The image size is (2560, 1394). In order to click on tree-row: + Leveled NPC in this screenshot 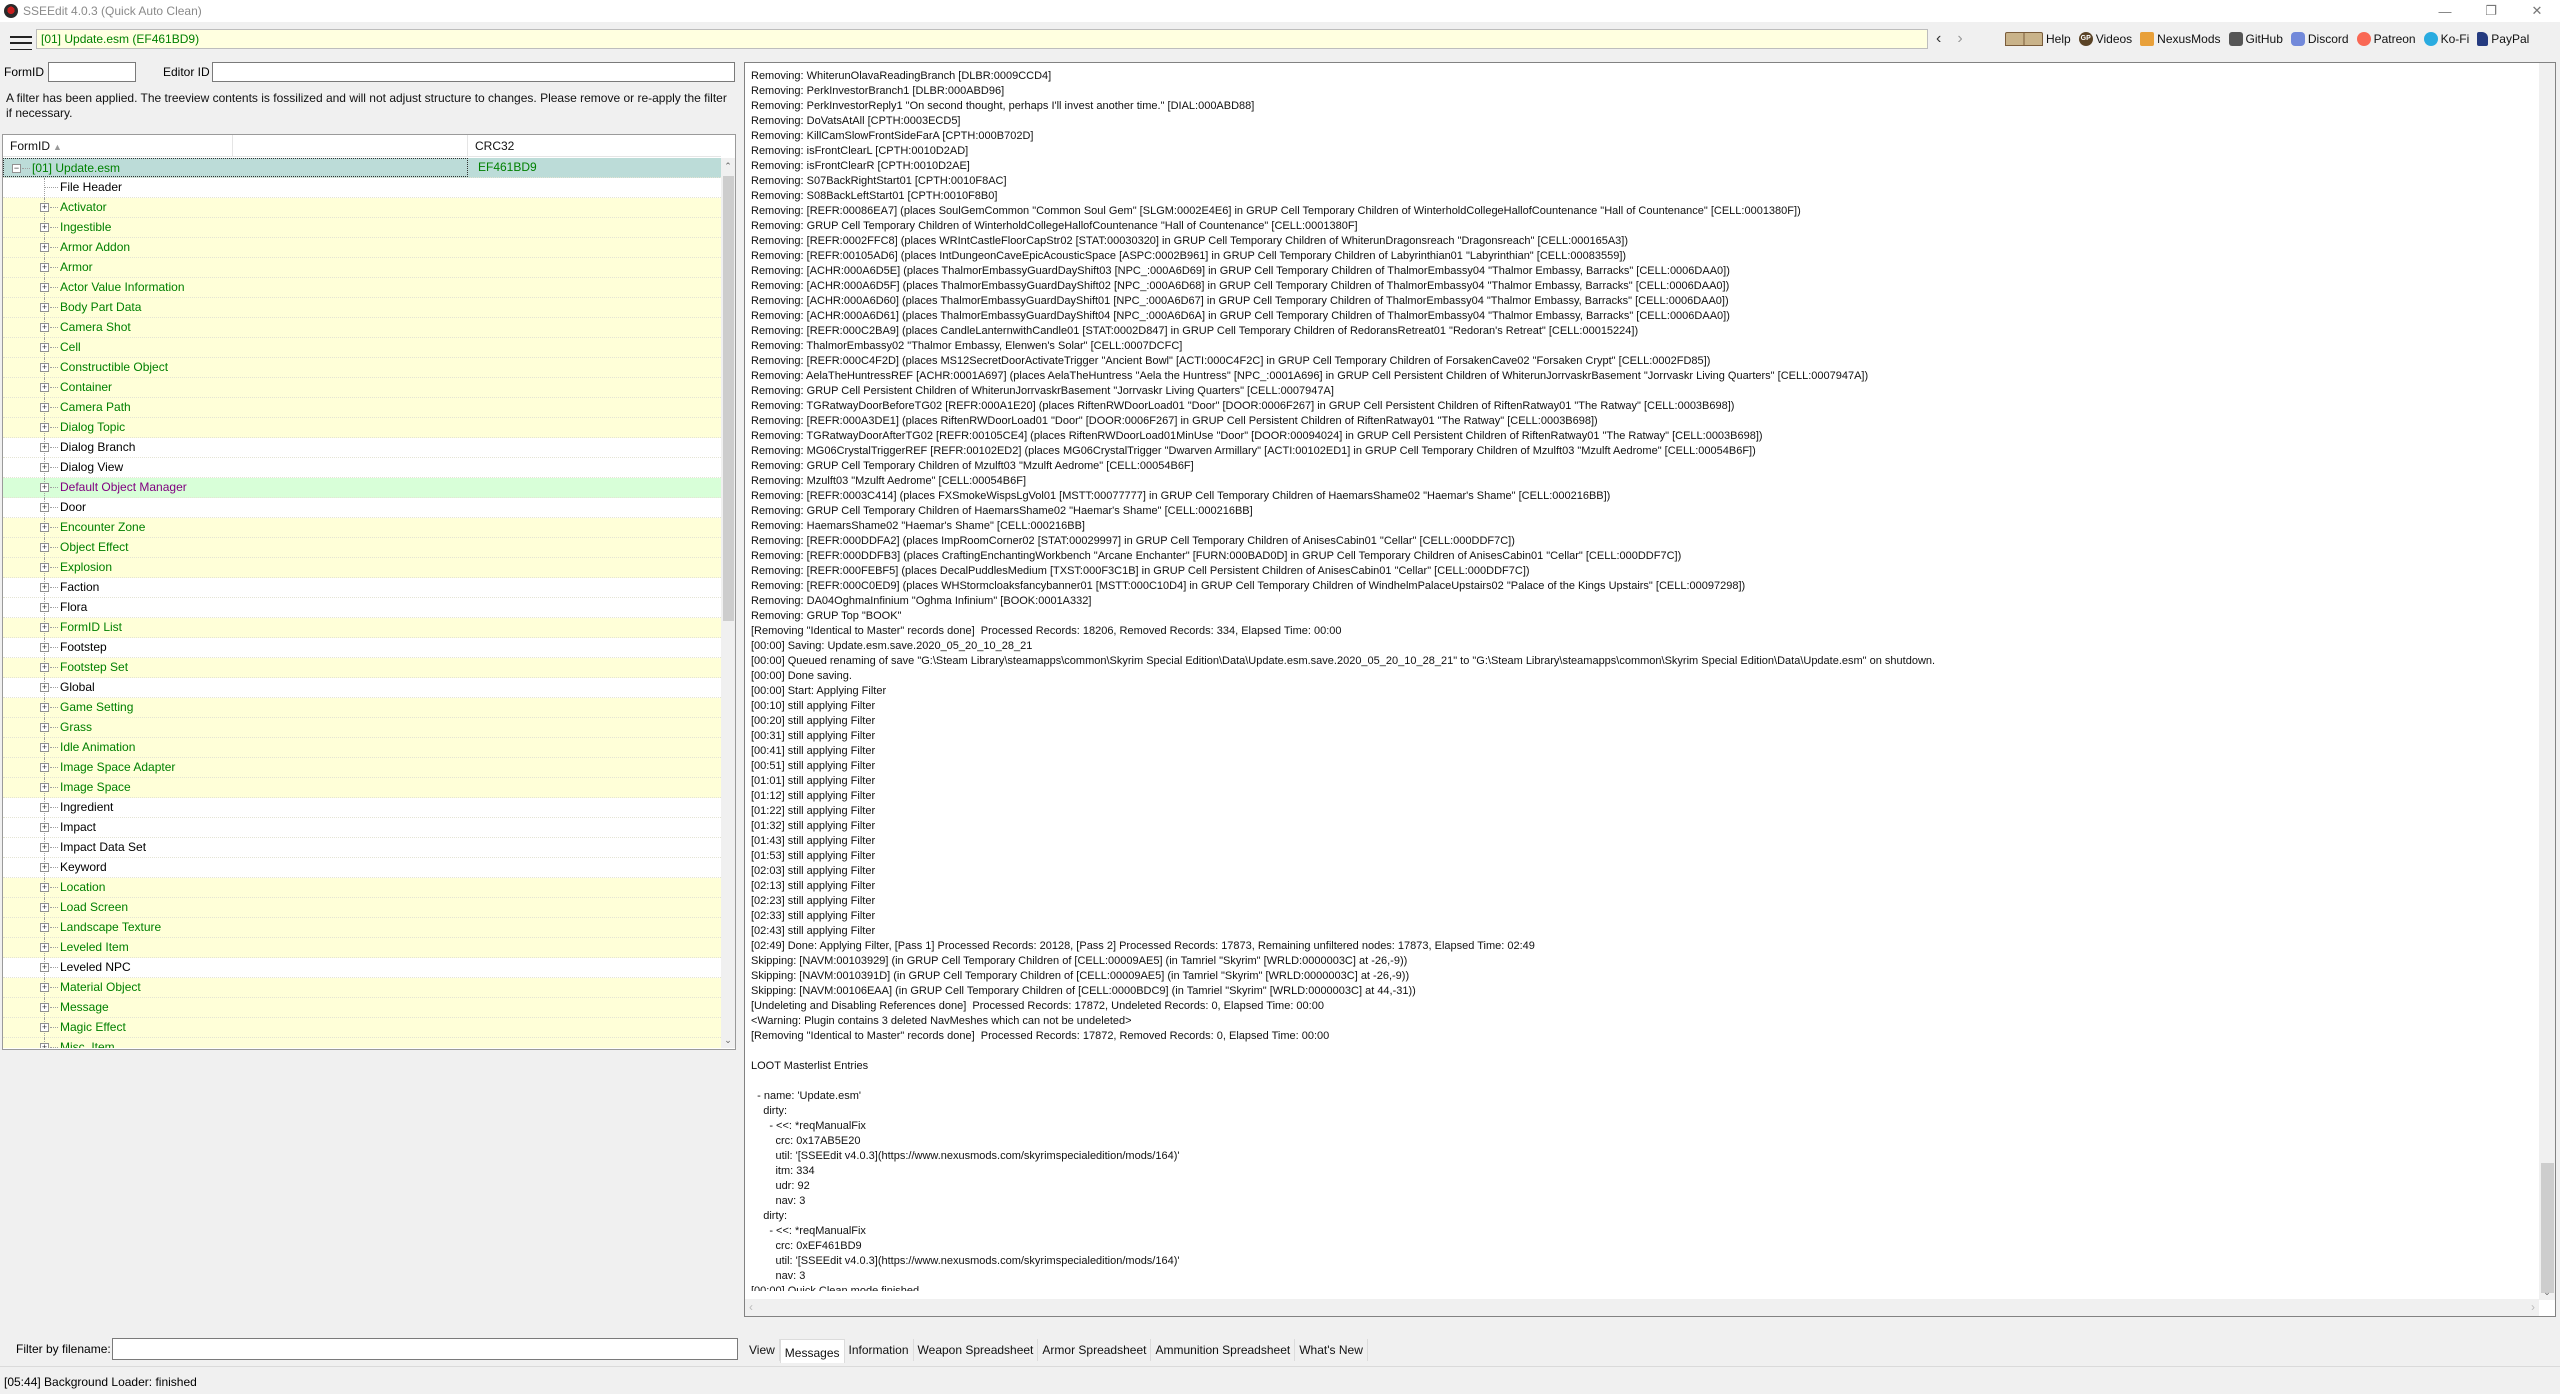, I will do `click(362, 968)`.